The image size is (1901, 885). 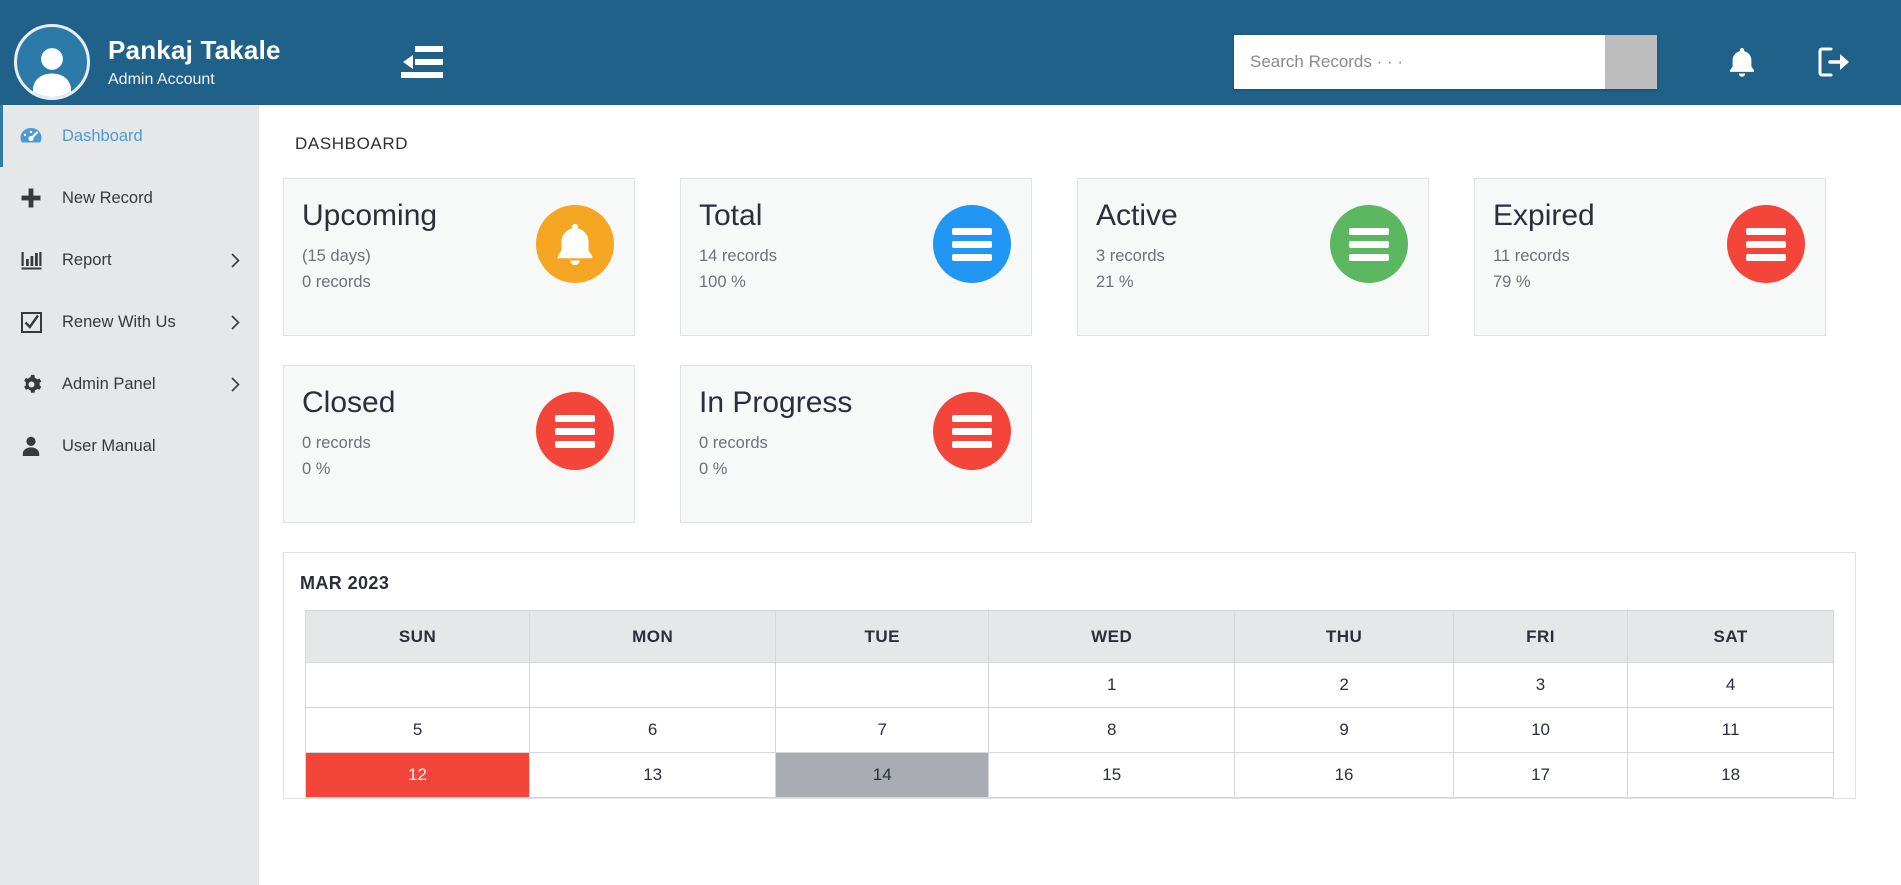 I want to click on sign-out-icon, so click(x=1833, y=61).